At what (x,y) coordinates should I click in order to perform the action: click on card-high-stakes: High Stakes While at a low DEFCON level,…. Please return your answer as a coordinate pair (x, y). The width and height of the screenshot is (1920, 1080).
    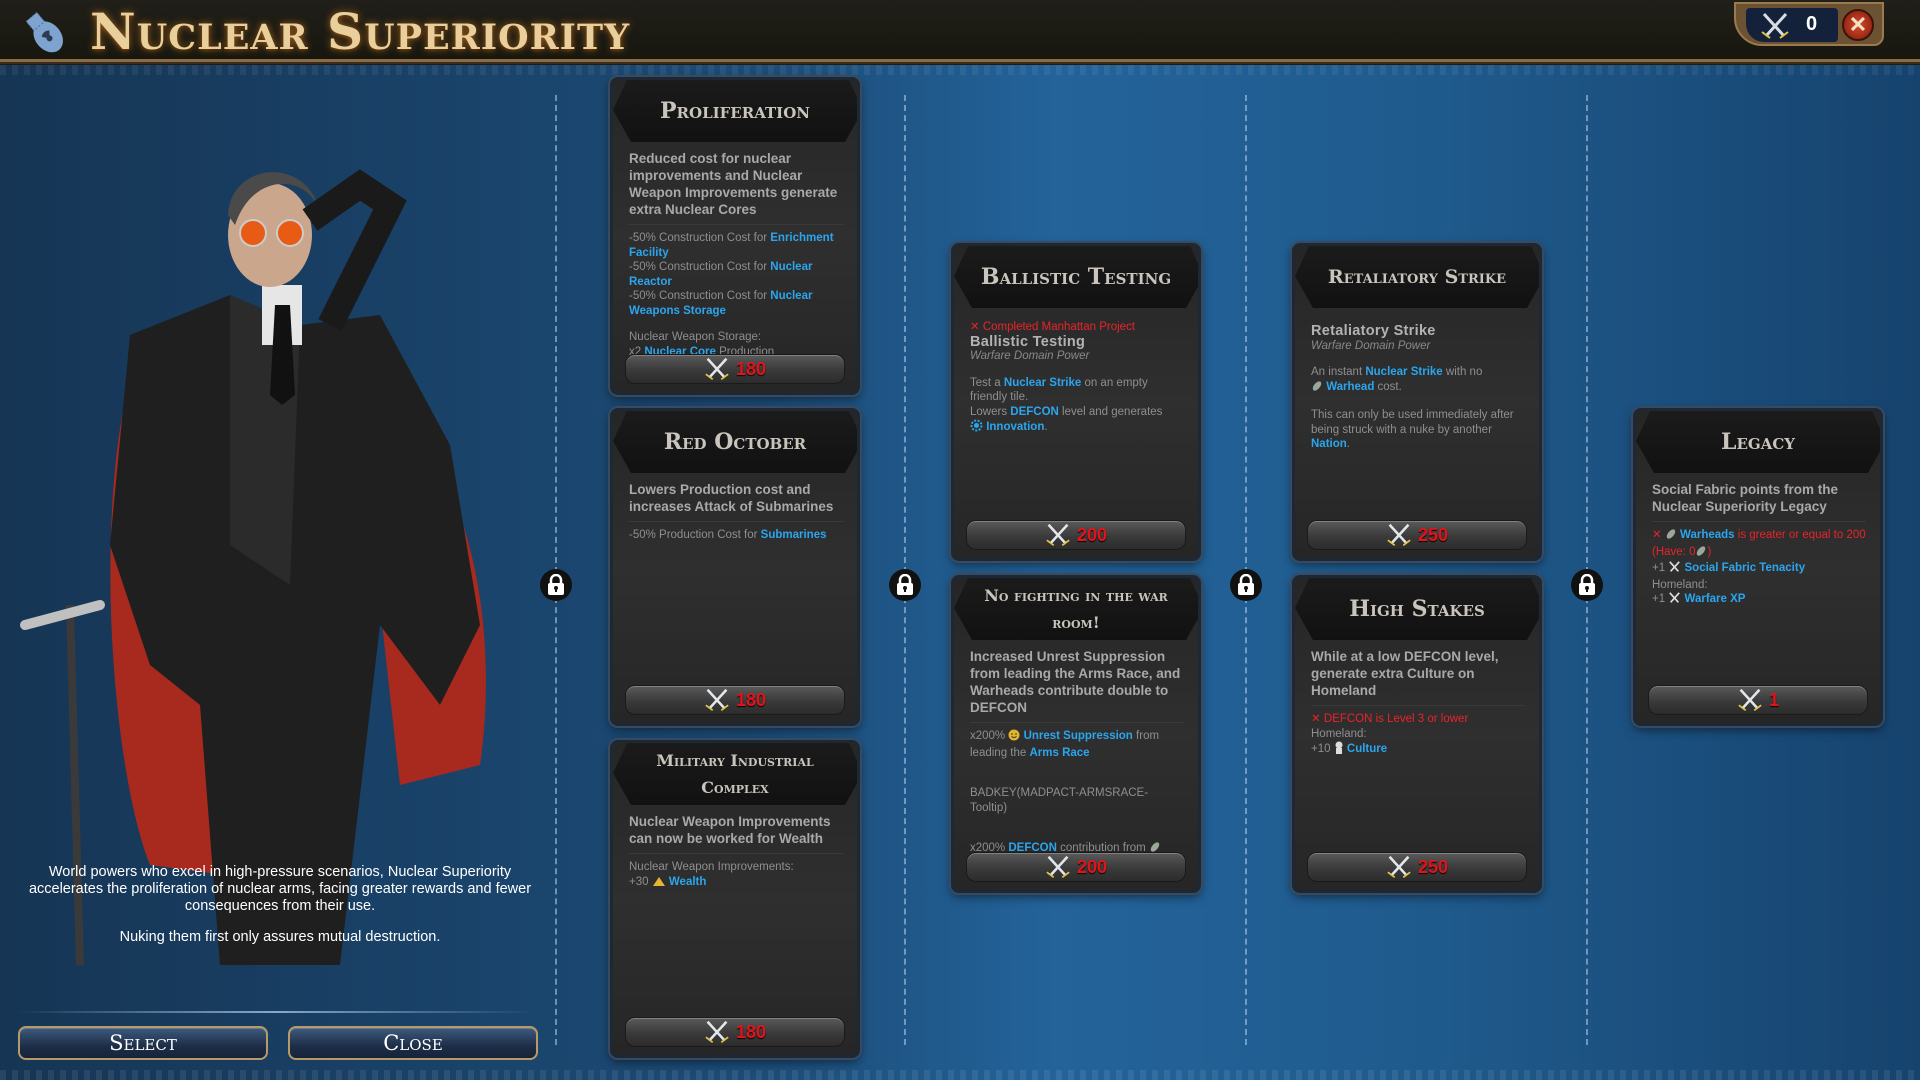
    Looking at the image, I should click on (1417, 734).